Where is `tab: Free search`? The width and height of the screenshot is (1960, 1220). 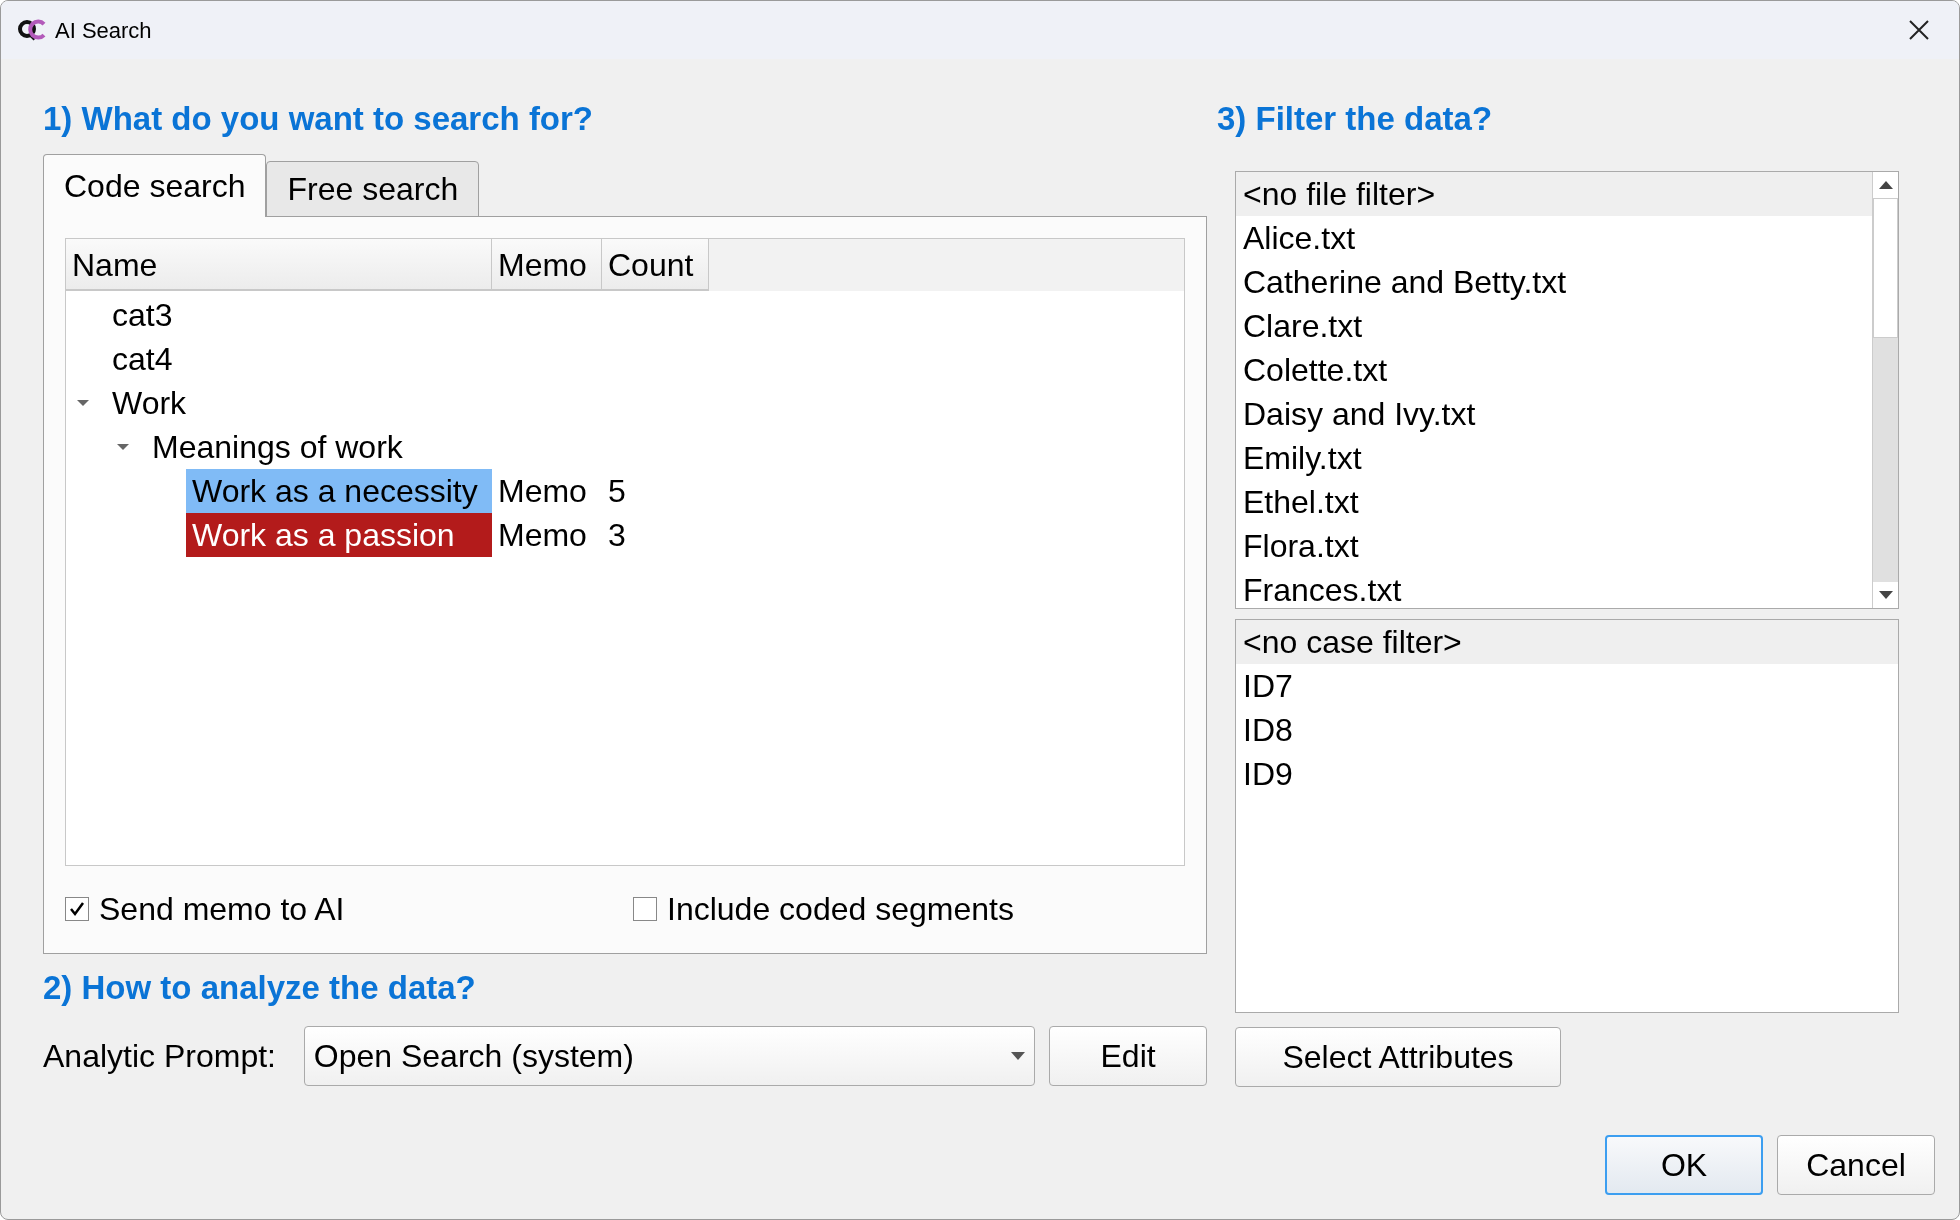
tab: Free search is located at coordinates (373, 189).